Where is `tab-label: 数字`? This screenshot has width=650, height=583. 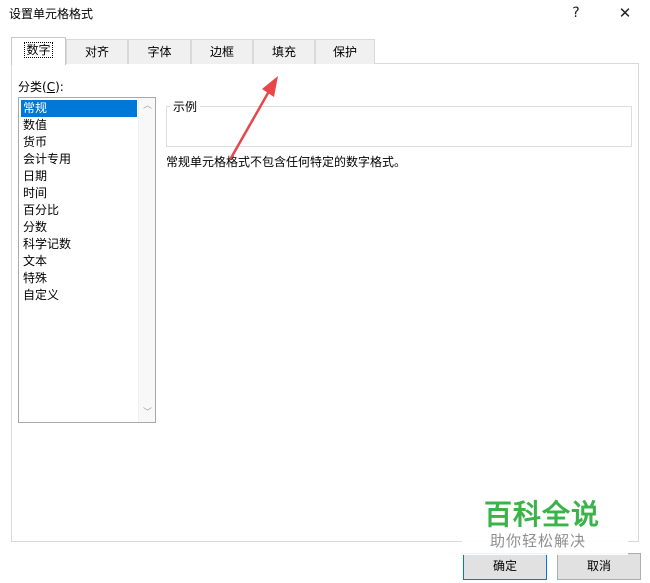
tab-label: 数字 is located at coordinates (38, 50).